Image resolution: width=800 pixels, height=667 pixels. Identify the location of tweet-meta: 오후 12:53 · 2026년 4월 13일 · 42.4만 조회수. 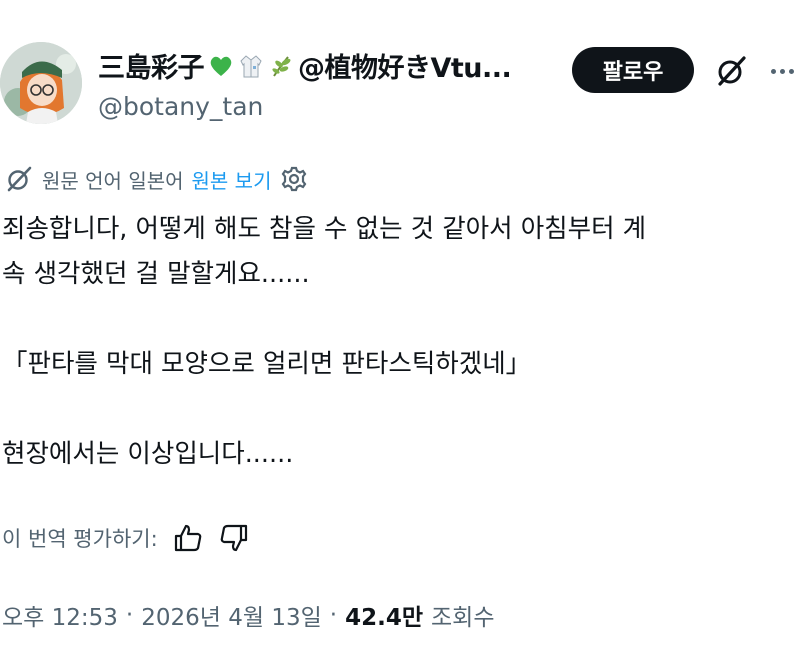
(248, 615).